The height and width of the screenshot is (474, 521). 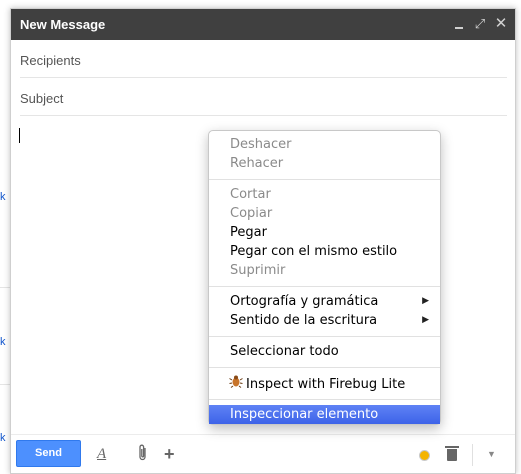 I want to click on menu-item-spelling: Ortografía y gramática ▶, so click(x=324, y=301).